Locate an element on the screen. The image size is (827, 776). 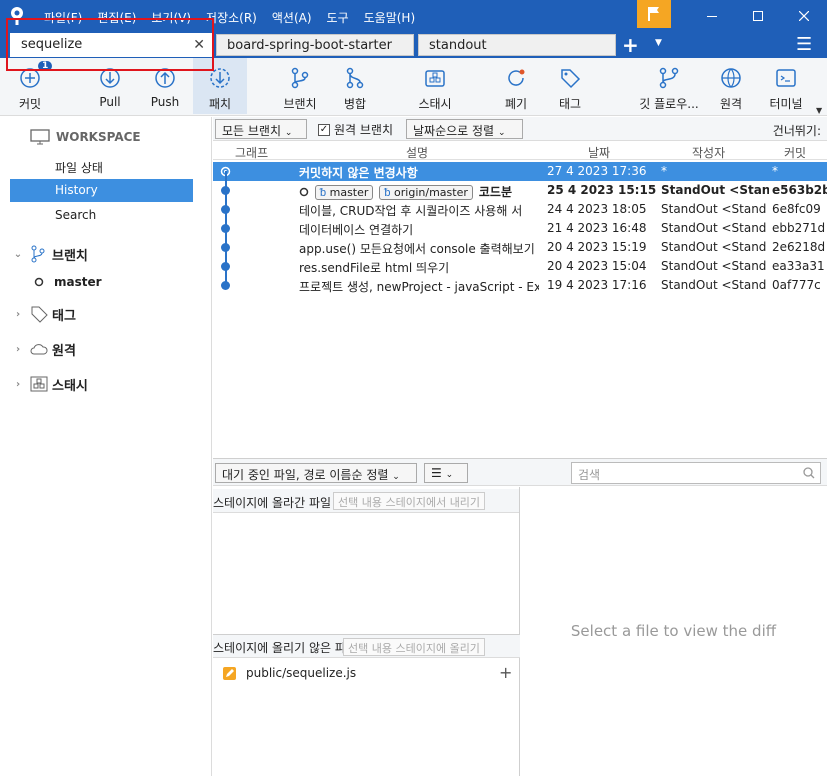
pending-files-label: 대기 중인 파일, 경로 이름순 정렬 is located at coordinates (305, 475).